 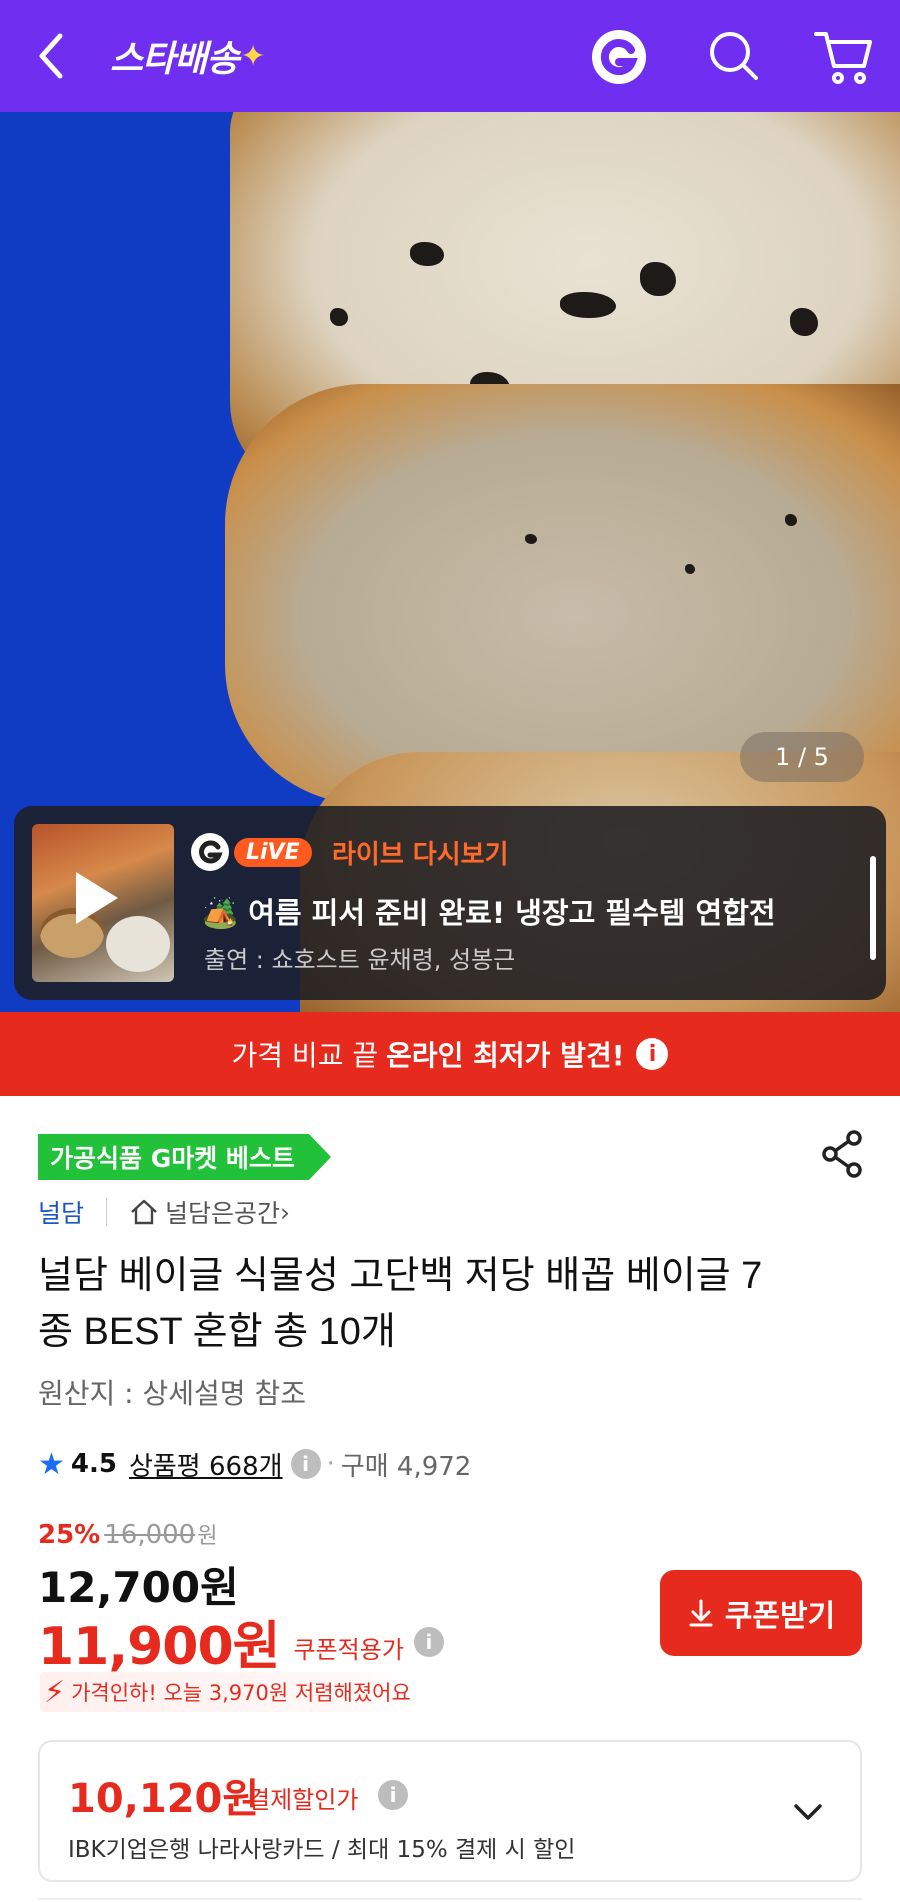 I want to click on rating-row: ★ 4.5 상품평 668개 i · 구매 4,972, so click(x=254, y=1464).